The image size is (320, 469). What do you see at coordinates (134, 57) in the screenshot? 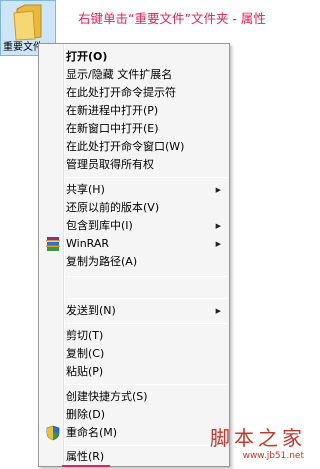
I see `menu-item-open: 打开(O)` at bounding box center [134, 57].